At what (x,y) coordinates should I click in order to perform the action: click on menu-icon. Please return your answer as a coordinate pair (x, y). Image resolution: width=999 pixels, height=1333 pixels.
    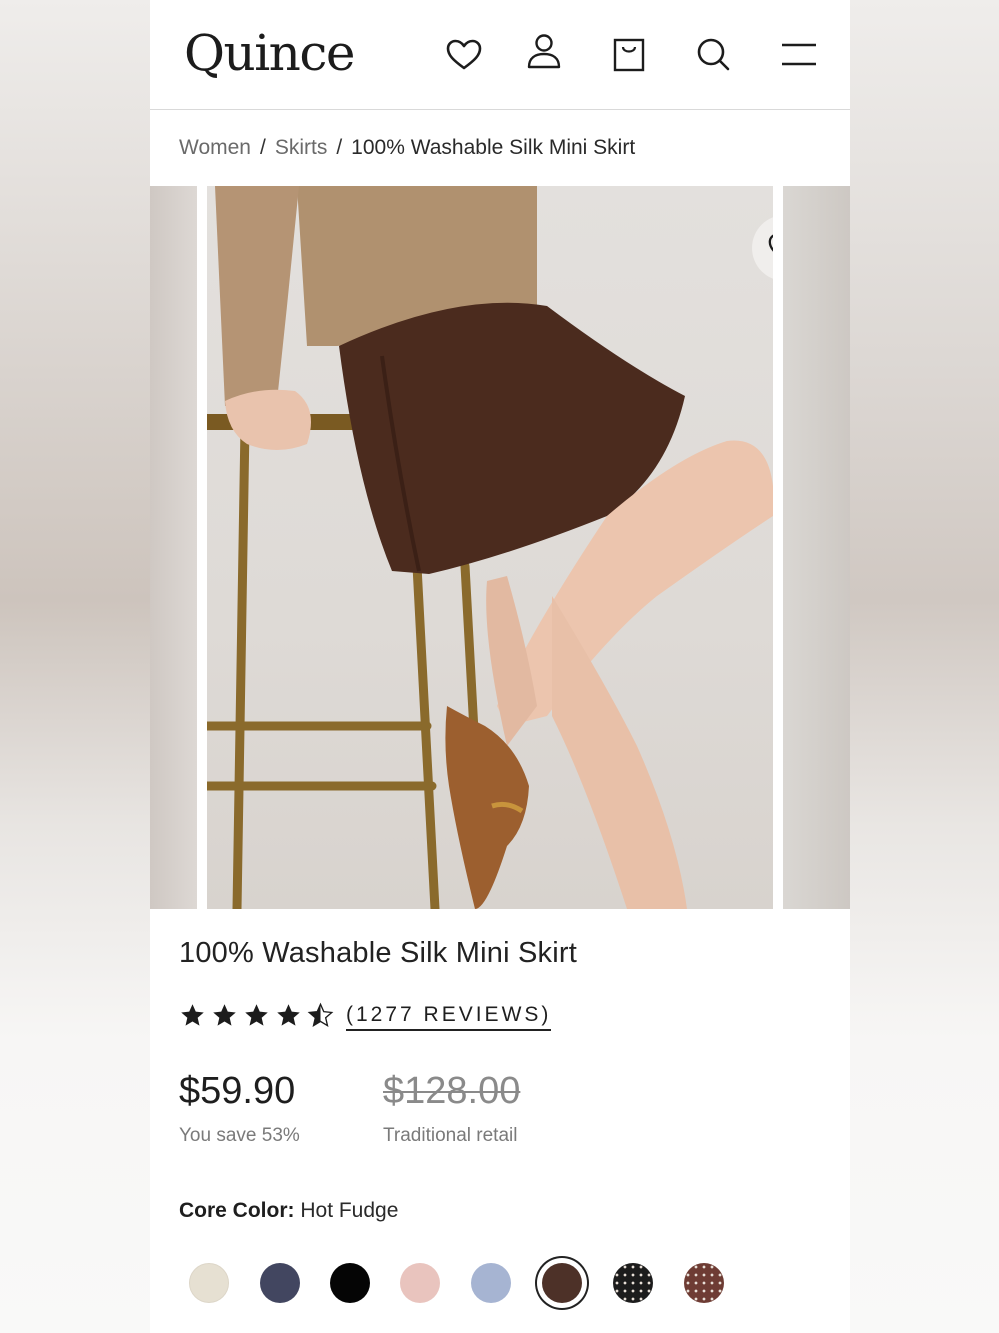
    Looking at the image, I should click on (799, 55).